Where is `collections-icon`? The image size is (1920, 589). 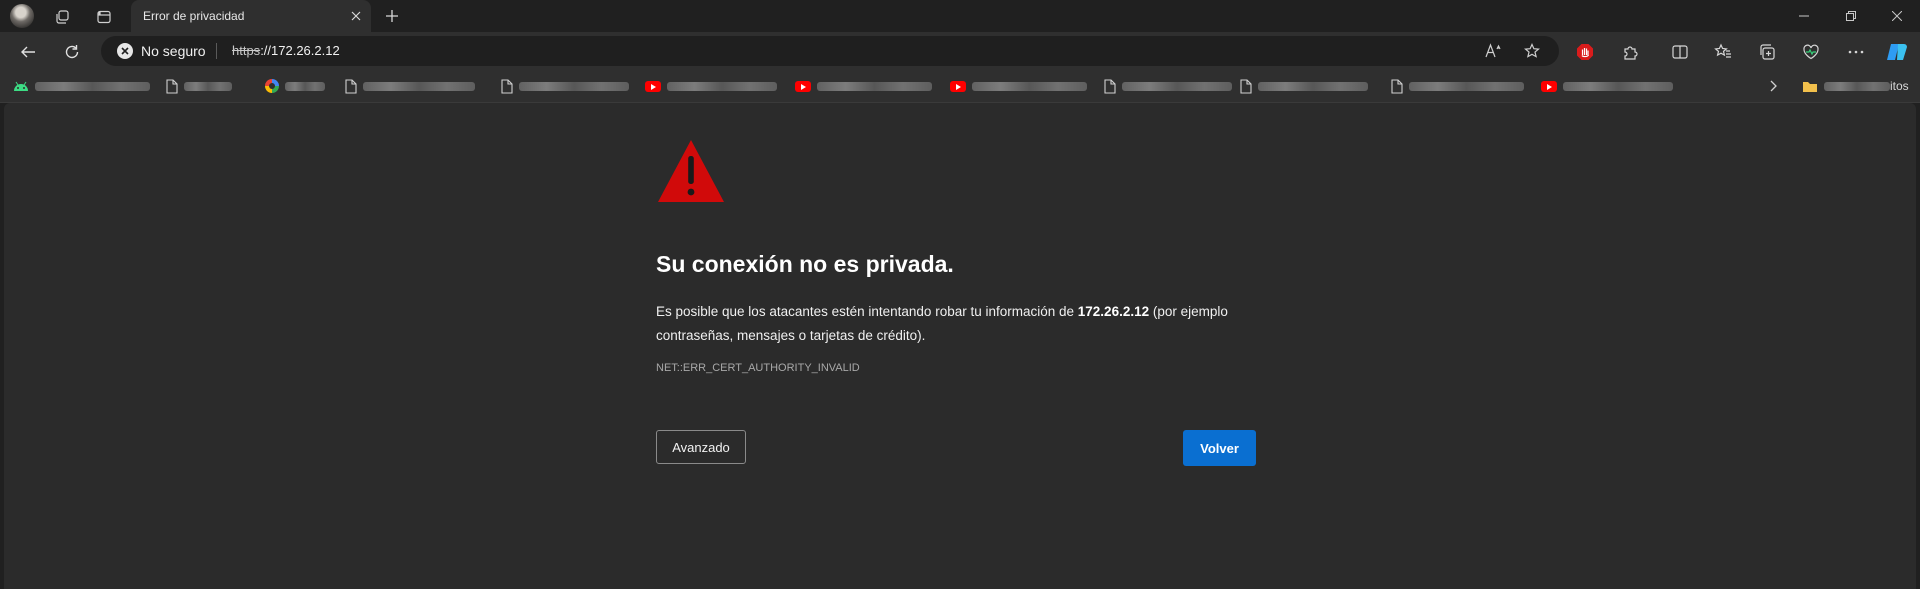
collections-icon is located at coordinates (1767, 52).